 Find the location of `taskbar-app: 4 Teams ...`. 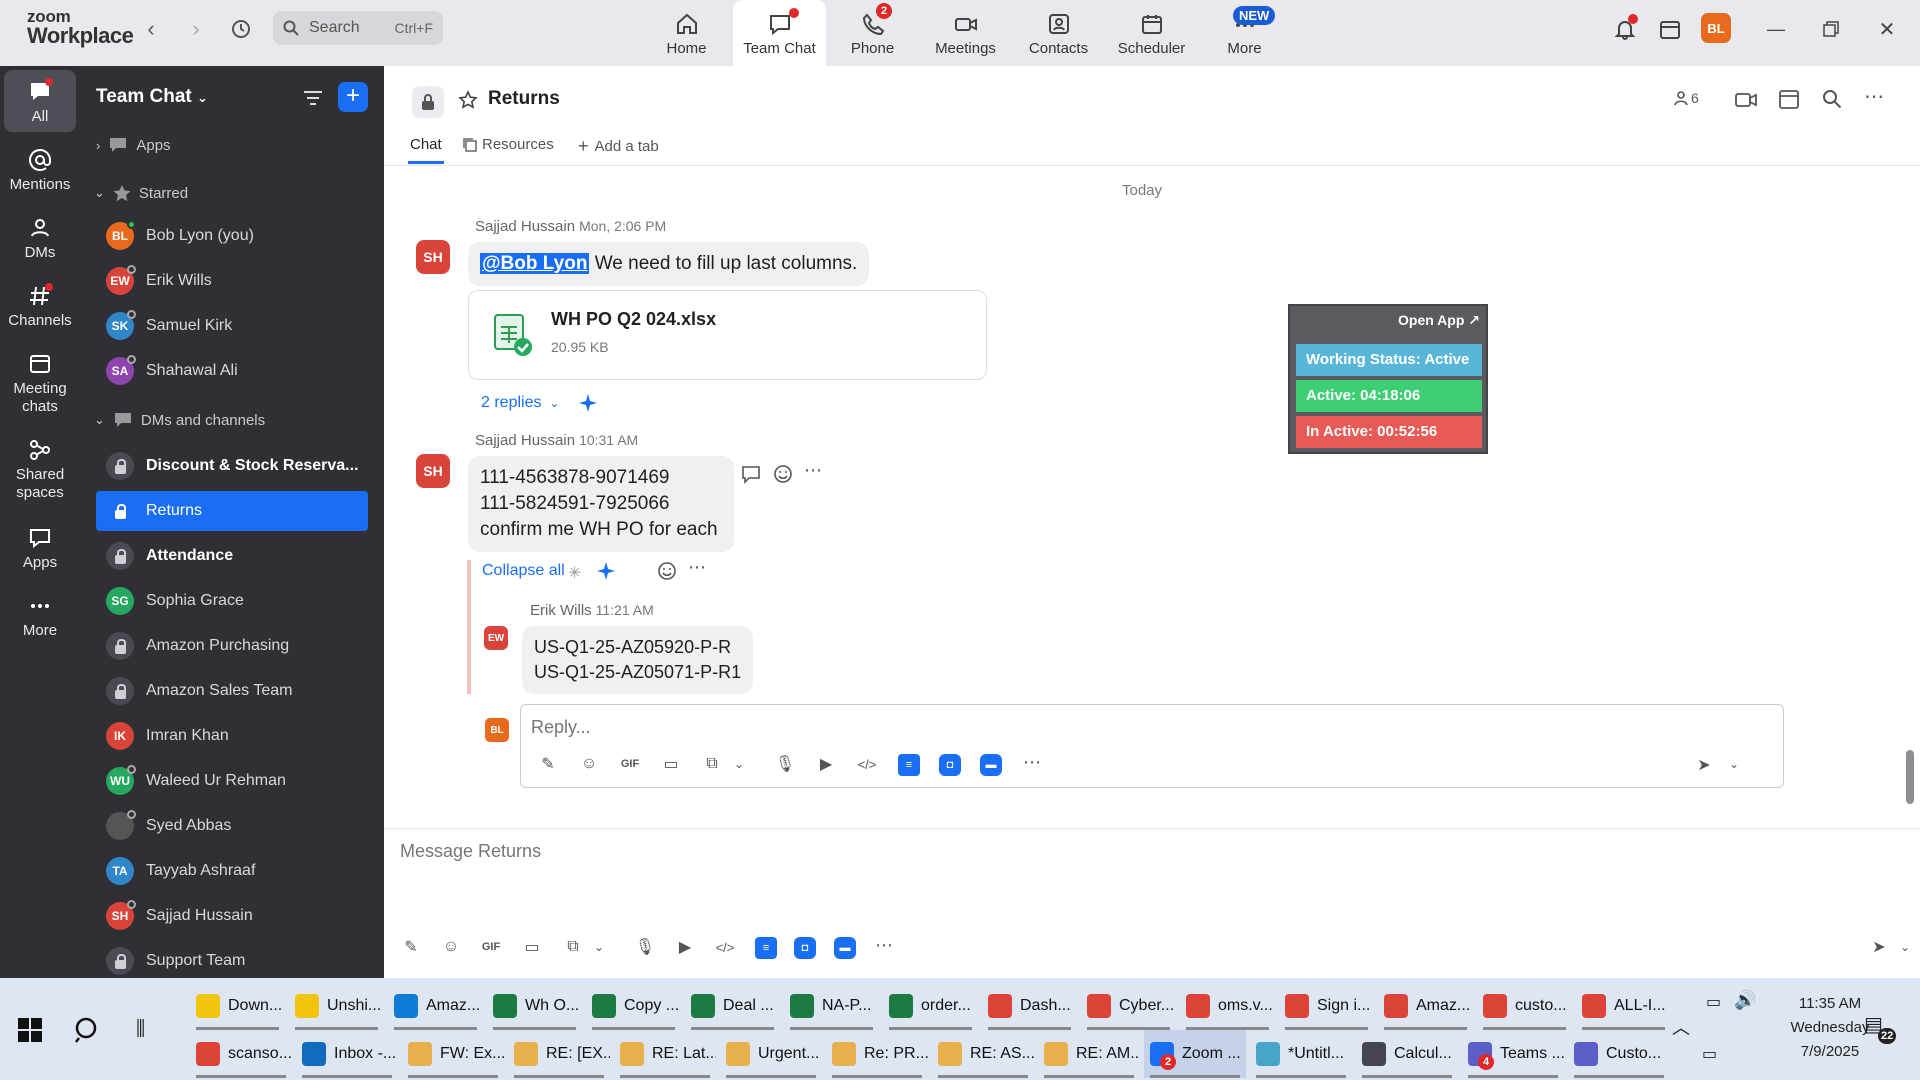

taskbar-app: 4 Teams ... is located at coordinates (1513, 1054).